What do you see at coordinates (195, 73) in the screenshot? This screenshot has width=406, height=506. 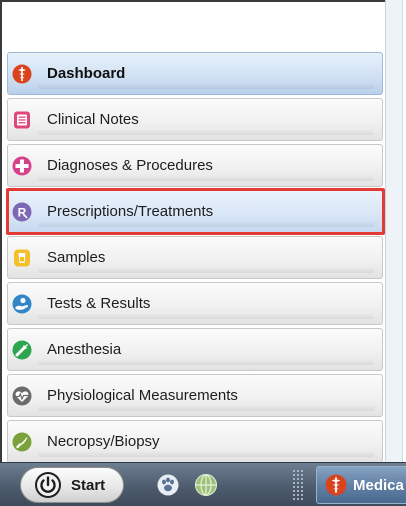 I see `sidebar-item-dashboard: Dashboard` at bounding box center [195, 73].